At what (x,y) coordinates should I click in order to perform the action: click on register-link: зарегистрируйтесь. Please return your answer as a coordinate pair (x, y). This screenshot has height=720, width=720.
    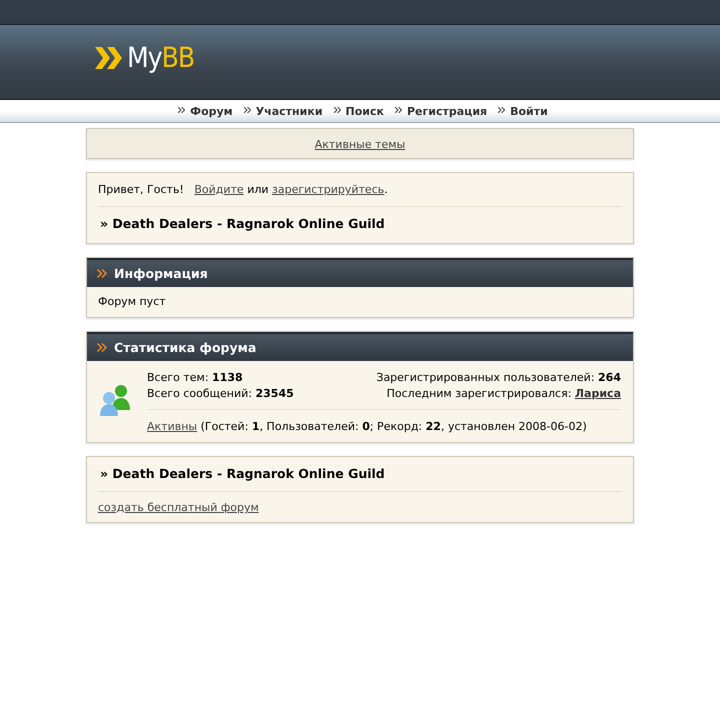
    Looking at the image, I should click on (328, 189).